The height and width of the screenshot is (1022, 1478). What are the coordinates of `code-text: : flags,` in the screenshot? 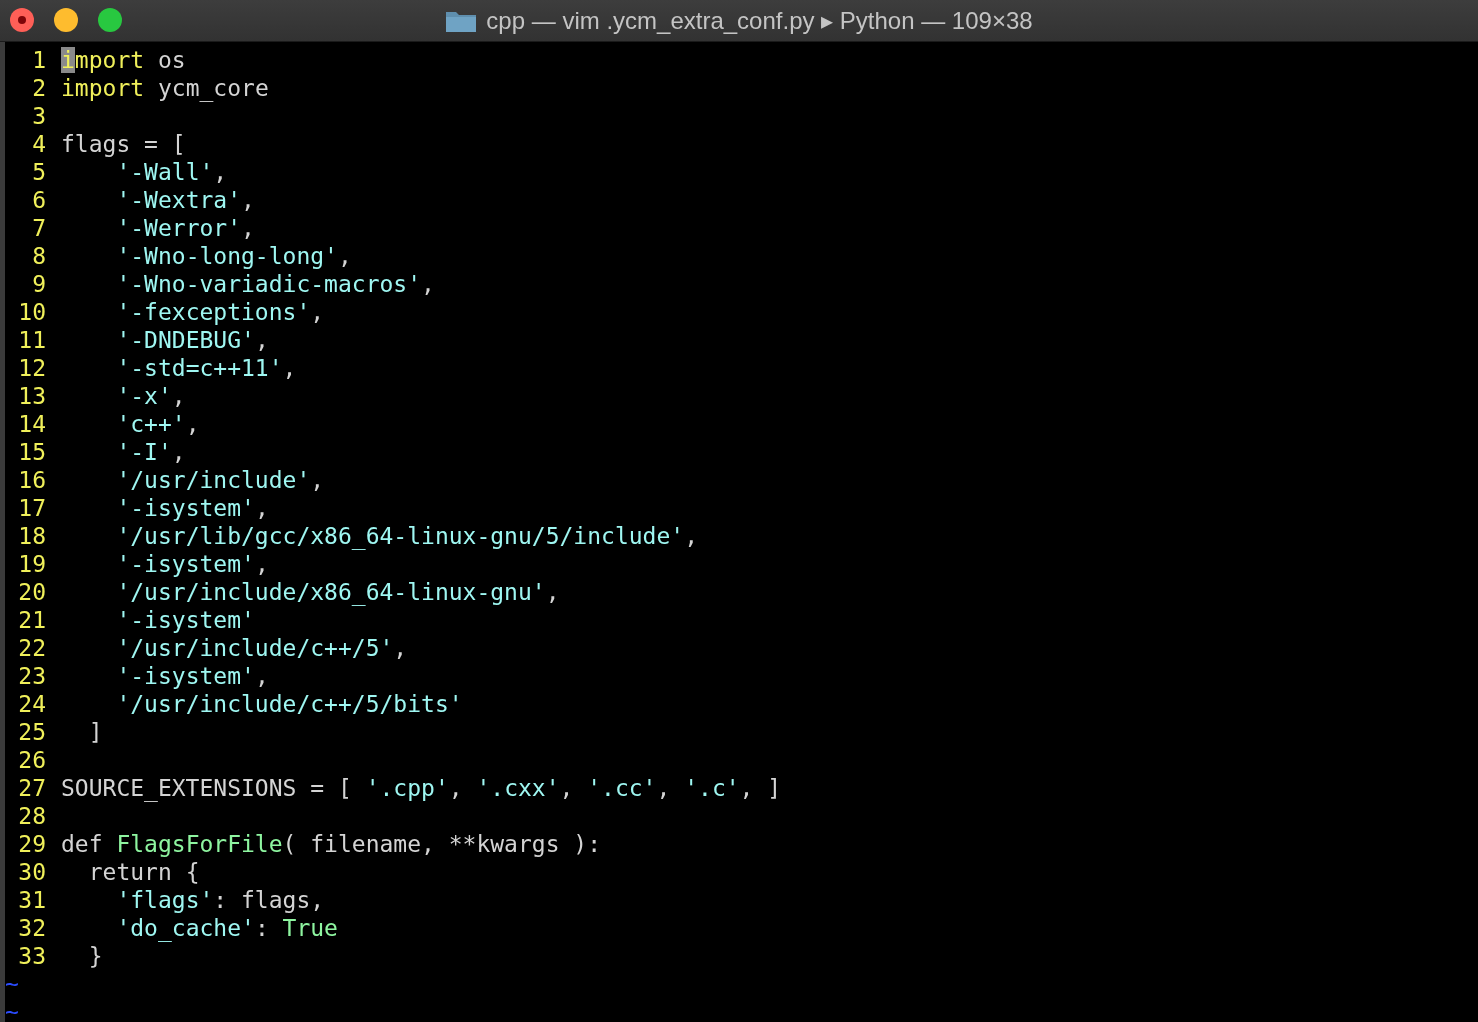 It's located at (269, 900).